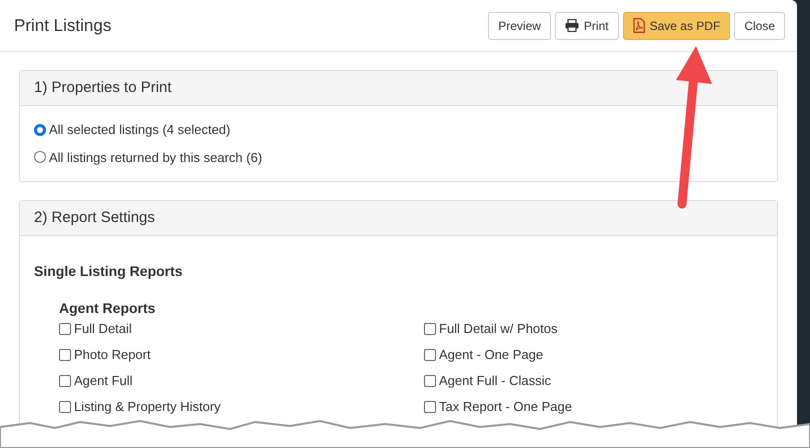 This screenshot has height=448, width=810. What do you see at coordinates (103, 329) in the screenshot?
I see `option-label: Full Detail` at bounding box center [103, 329].